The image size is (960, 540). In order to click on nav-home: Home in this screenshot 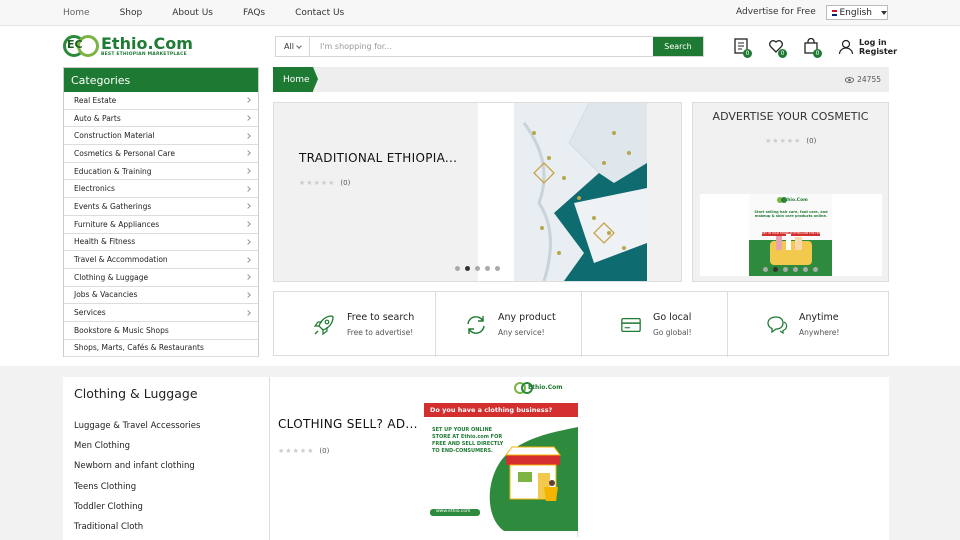, I will do `click(76, 13)`.